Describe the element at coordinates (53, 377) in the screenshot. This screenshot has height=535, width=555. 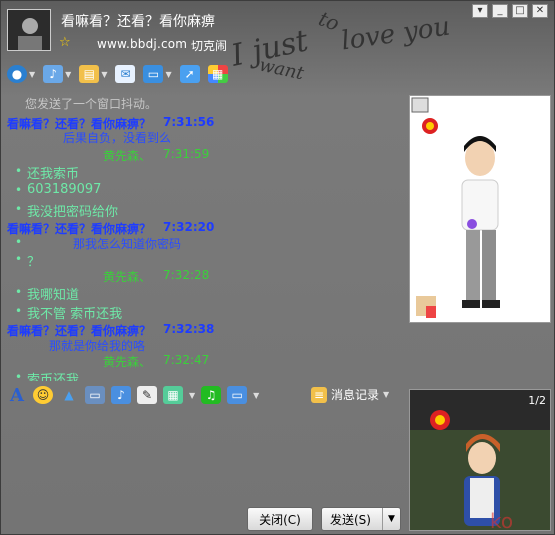
I see `msg-text: 索币还我` at that location.